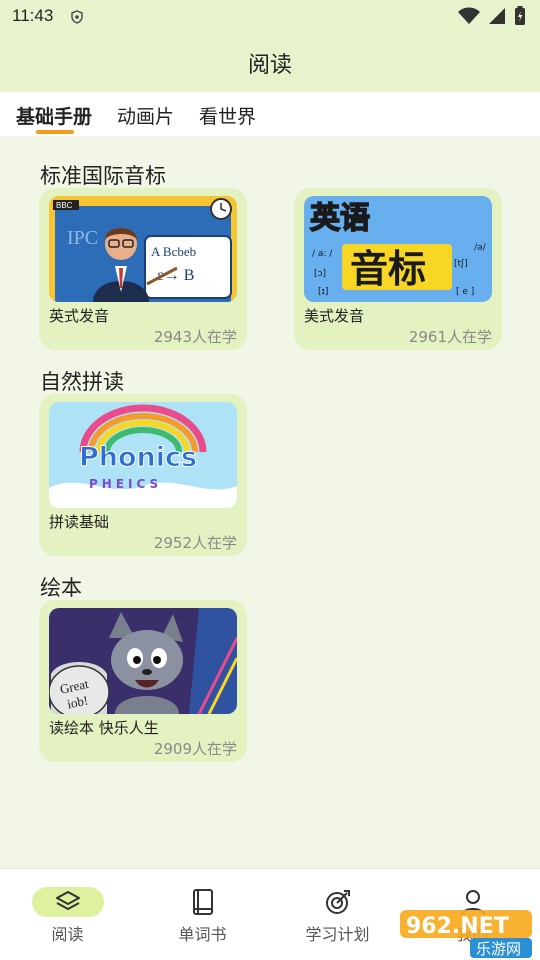 Image resolution: width=540 pixels, height=960 pixels. What do you see at coordinates (104, 728) in the screenshot?
I see `course-name: 读绘本 快乐人生` at bounding box center [104, 728].